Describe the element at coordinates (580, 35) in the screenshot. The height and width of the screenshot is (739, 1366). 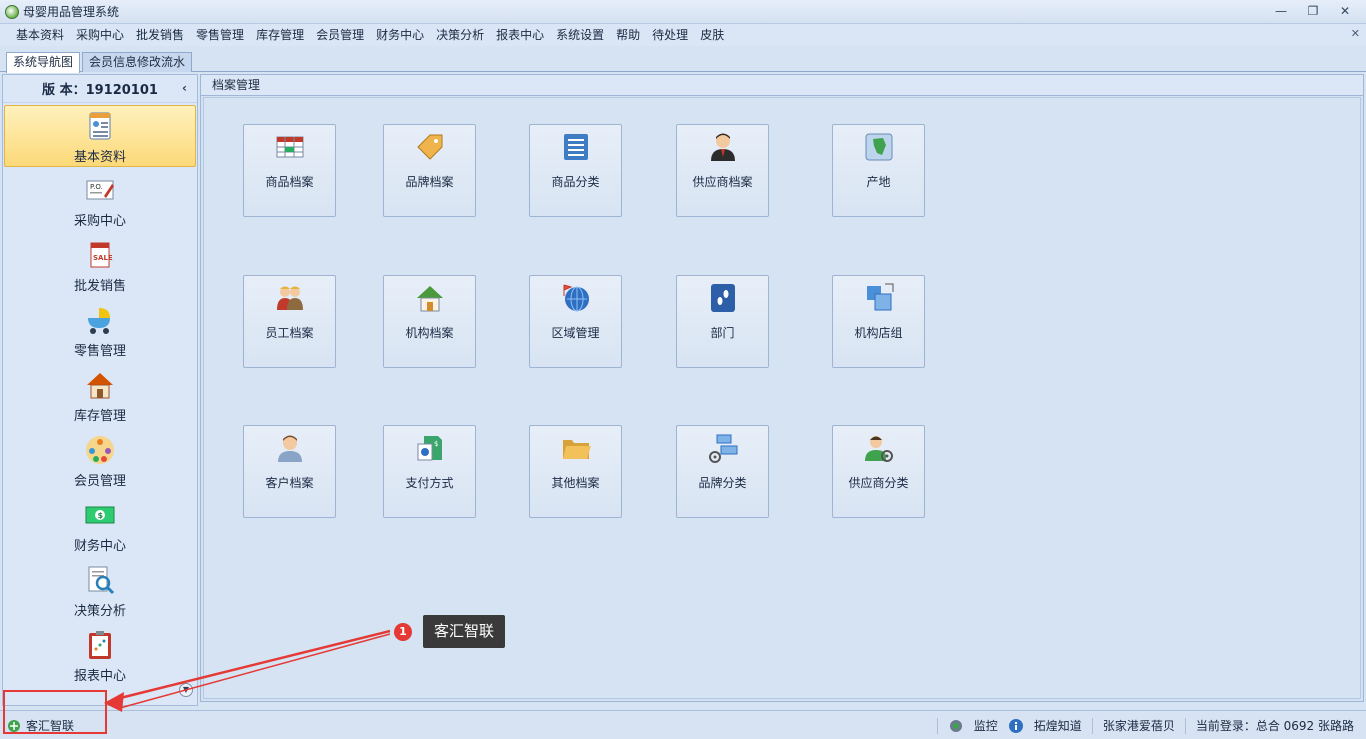
I see `menu-item-settings: 系统设置` at that location.